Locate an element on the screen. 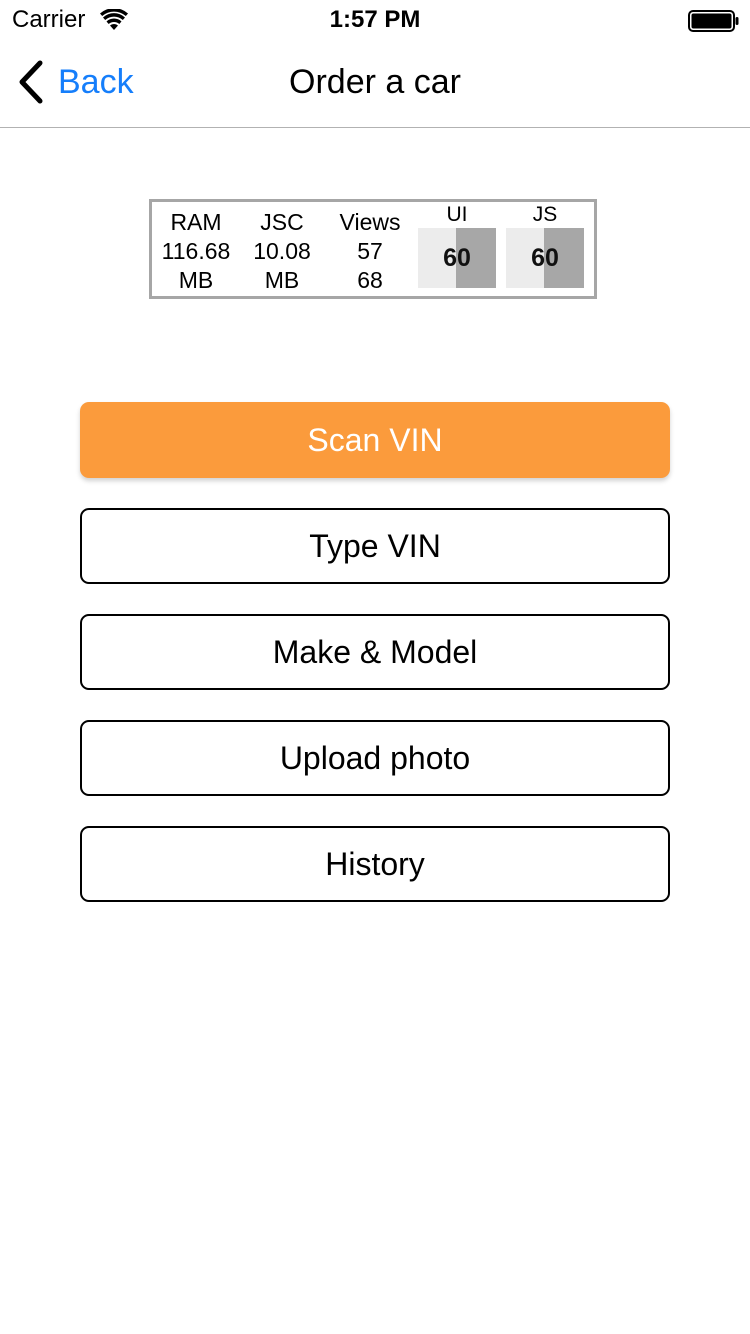 This screenshot has height=1334, width=750. upload-photo-button: Upload photo is located at coordinates (375, 758).